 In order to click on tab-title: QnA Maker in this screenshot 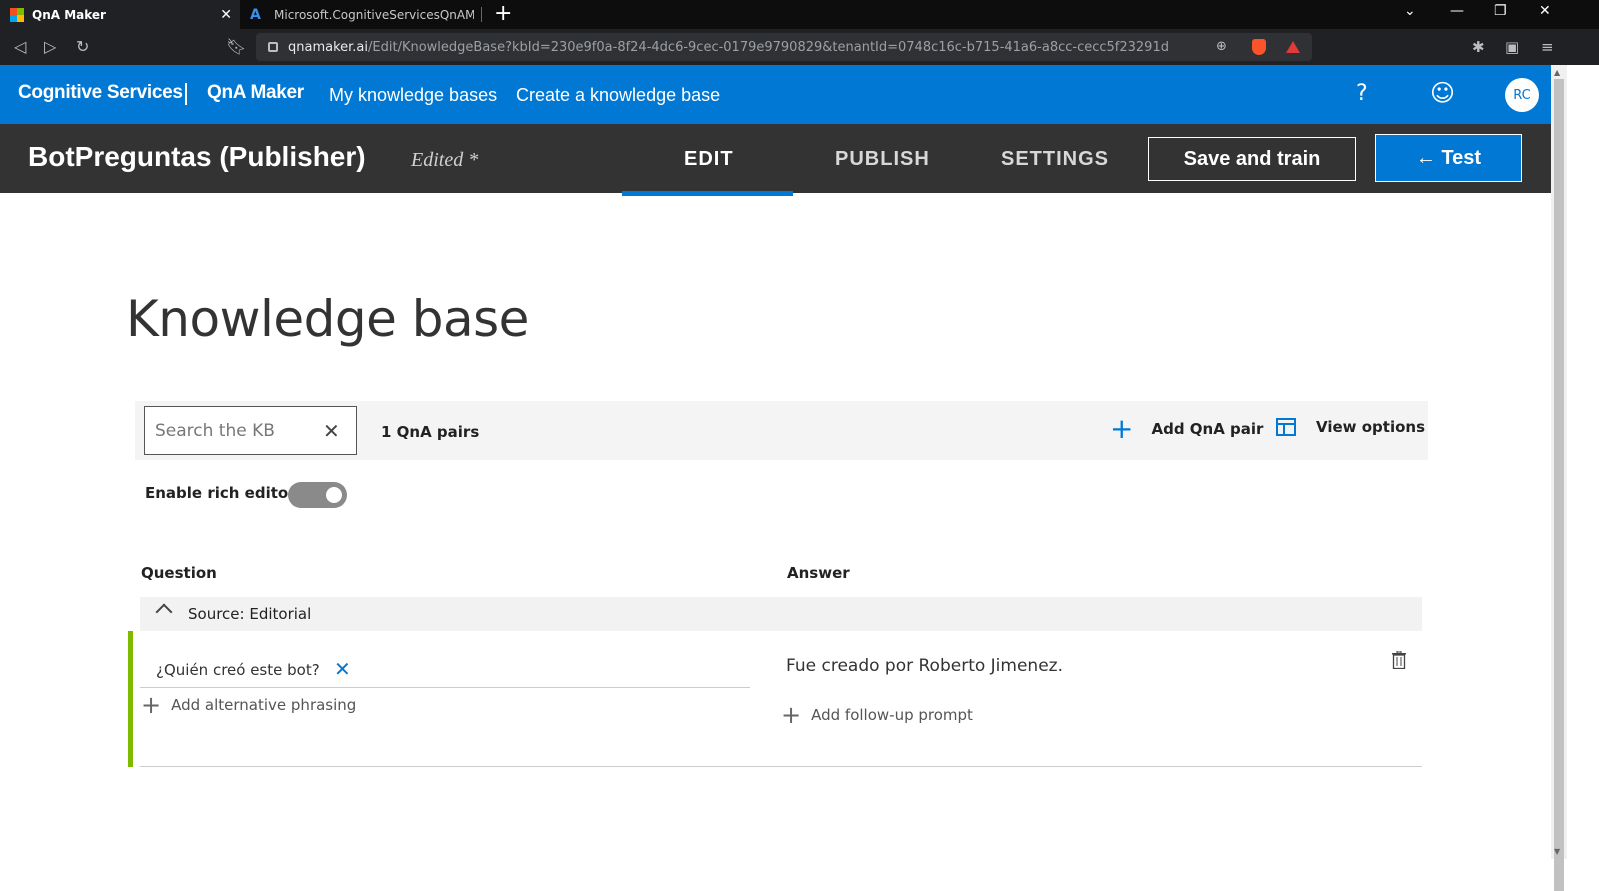, I will do `click(69, 14)`.